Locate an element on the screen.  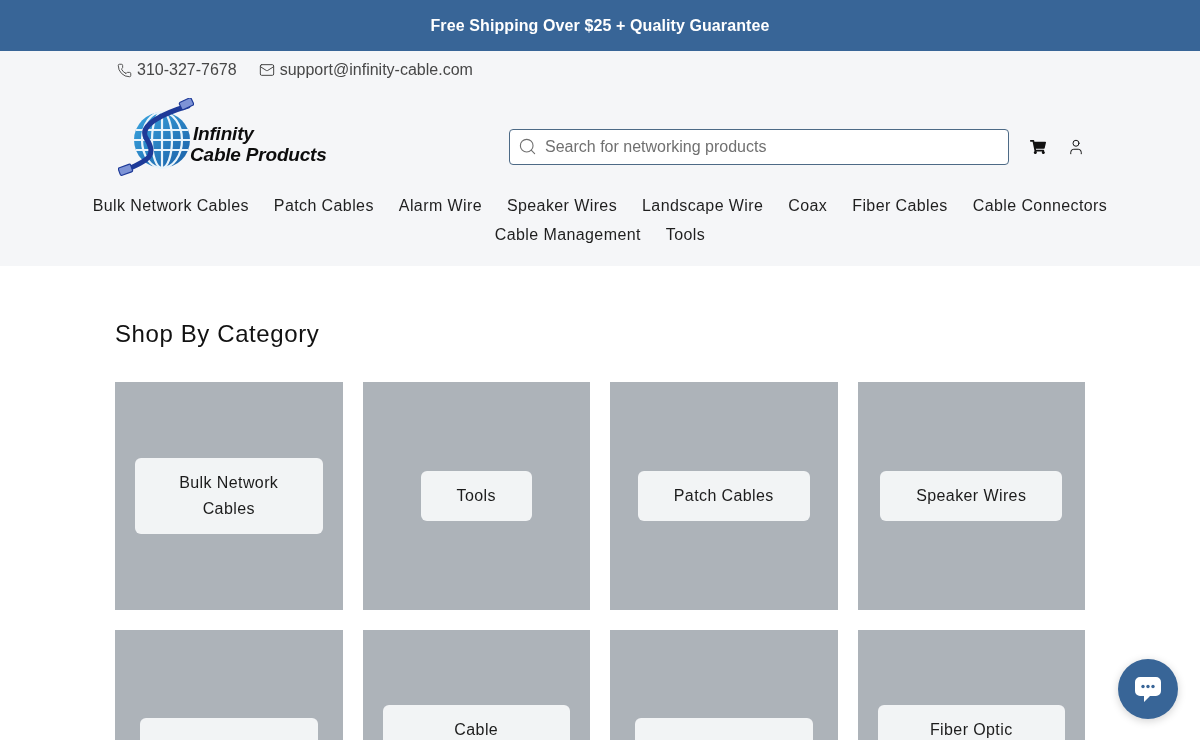
nav-link: Bulk Network Cables is located at coordinates (170, 206).